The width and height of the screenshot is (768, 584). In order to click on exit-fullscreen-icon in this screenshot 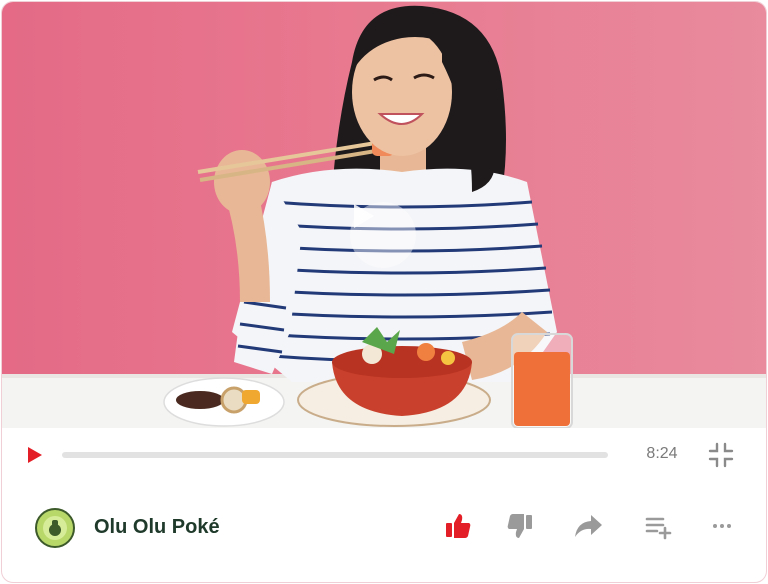, I will do `click(721, 455)`.